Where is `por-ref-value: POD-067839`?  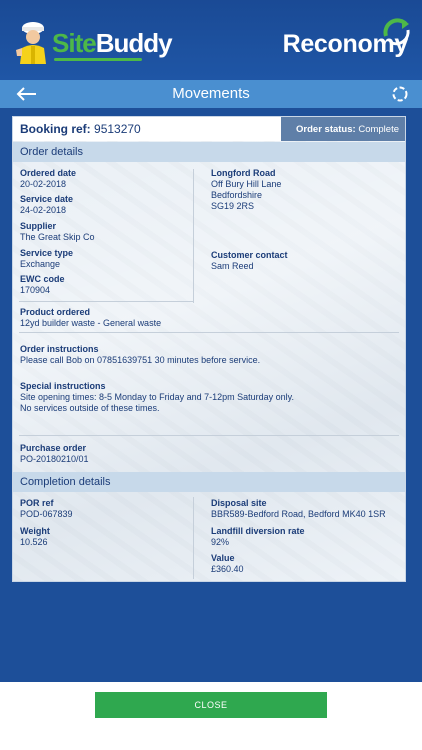 por-ref-value: POD-067839 is located at coordinates (46, 514).